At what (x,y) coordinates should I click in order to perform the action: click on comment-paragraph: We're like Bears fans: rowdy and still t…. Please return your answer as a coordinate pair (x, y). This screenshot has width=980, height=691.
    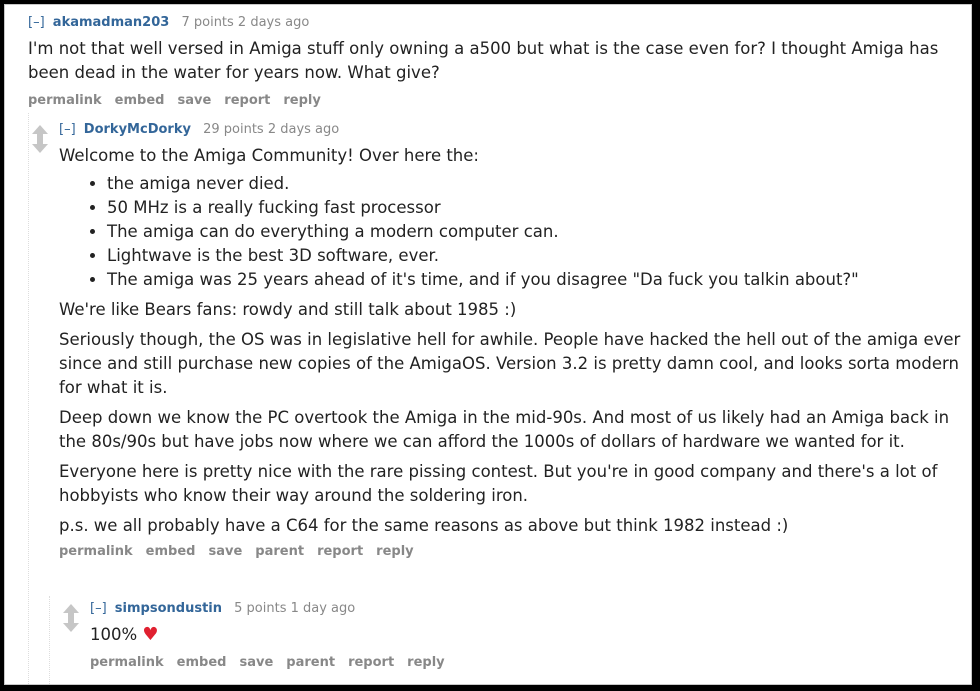
    Looking at the image, I should click on (288, 309).